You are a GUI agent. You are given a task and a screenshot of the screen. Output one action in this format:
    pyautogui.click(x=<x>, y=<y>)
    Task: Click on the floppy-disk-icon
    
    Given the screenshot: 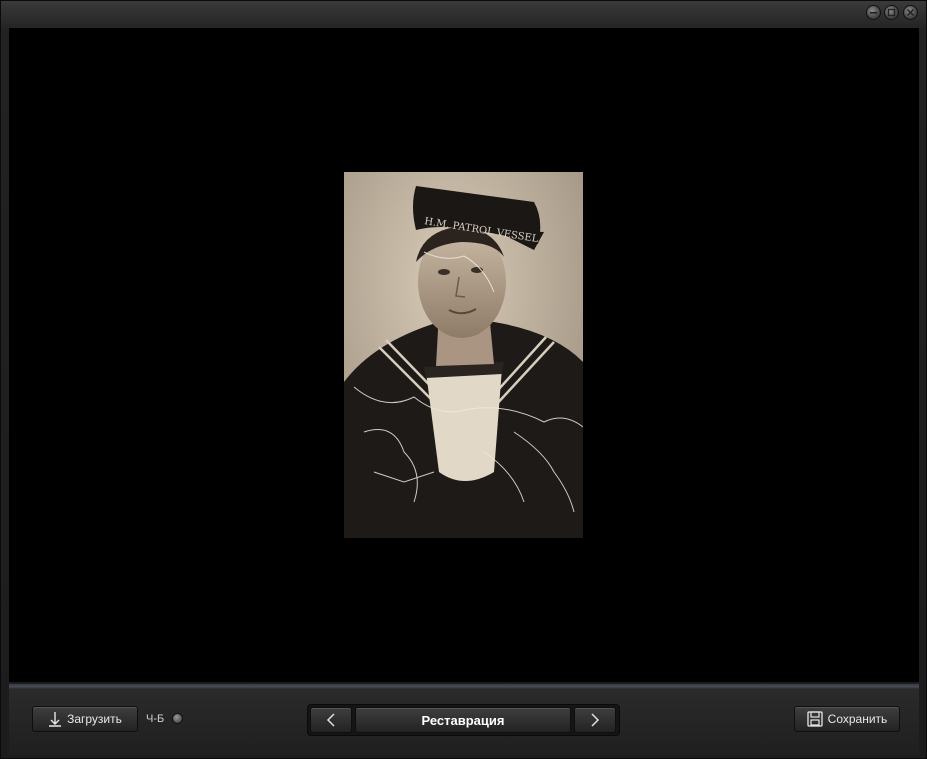 What is the action you would take?
    pyautogui.click(x=815, y=719)
    